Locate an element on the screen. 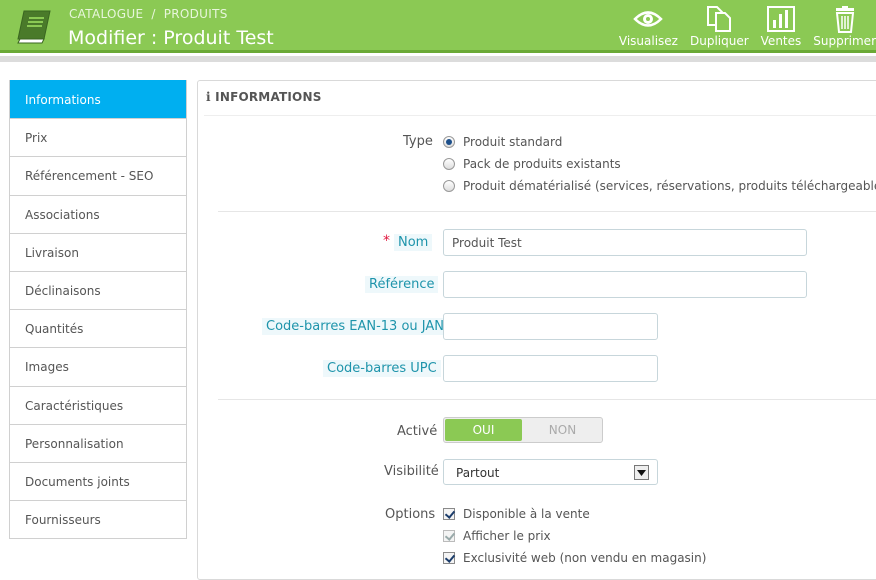 The image size is (876, 580). active-yes-option: OUI is located at coordinates (484, 430).